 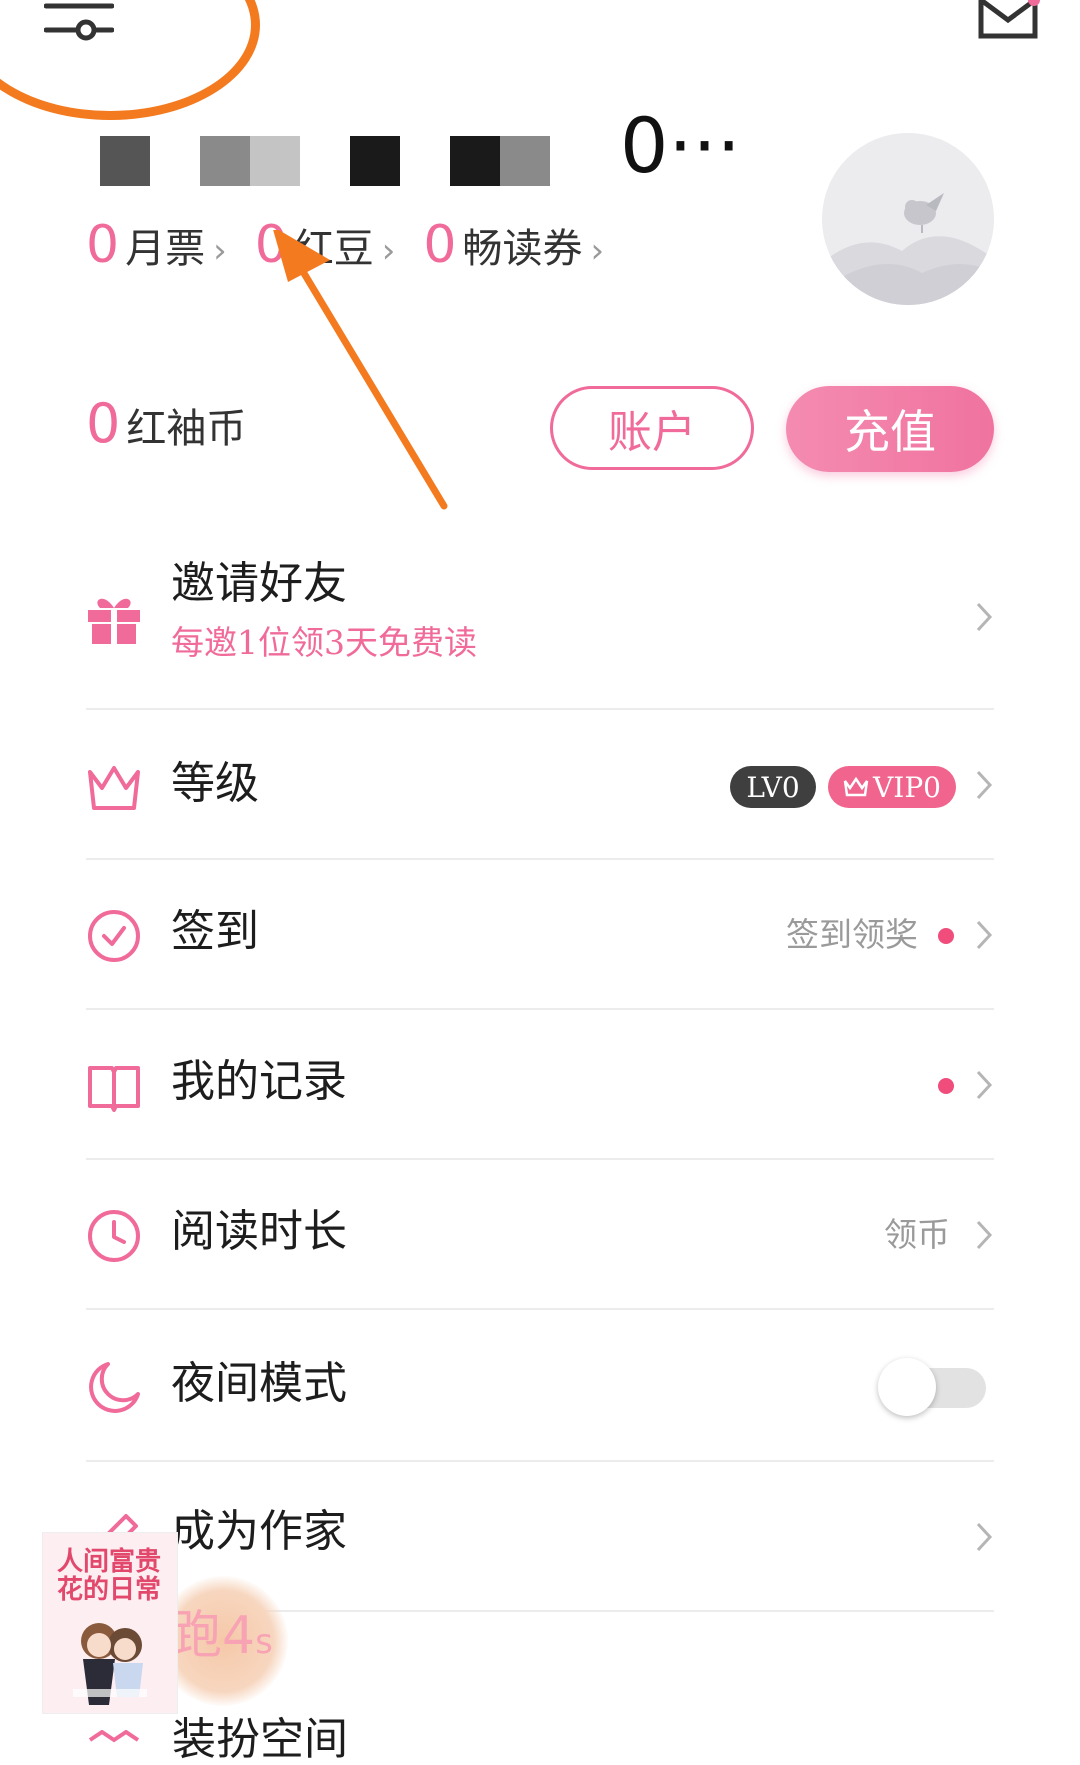 What do you see at coordinates (907, 1387) in the screenshot?
I see `toggle-knob` at bounding box center [907, 1387].